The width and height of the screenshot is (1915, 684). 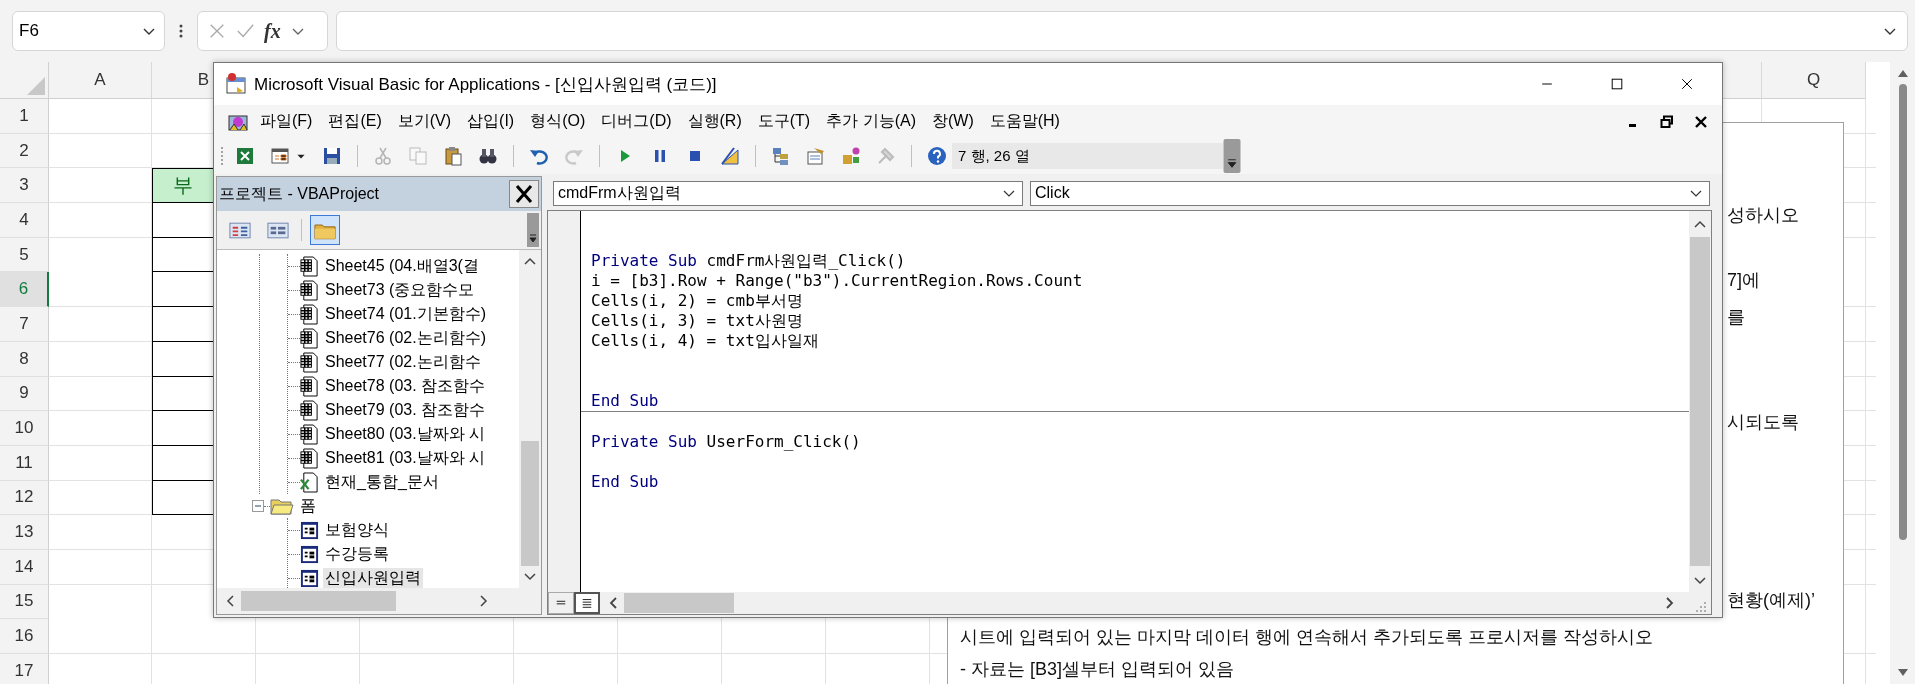 What do you see at coordinates (871, 121) in the screenshot?
I see `menu-item: 추가 기능(A)` at bounding box center [871, 121].